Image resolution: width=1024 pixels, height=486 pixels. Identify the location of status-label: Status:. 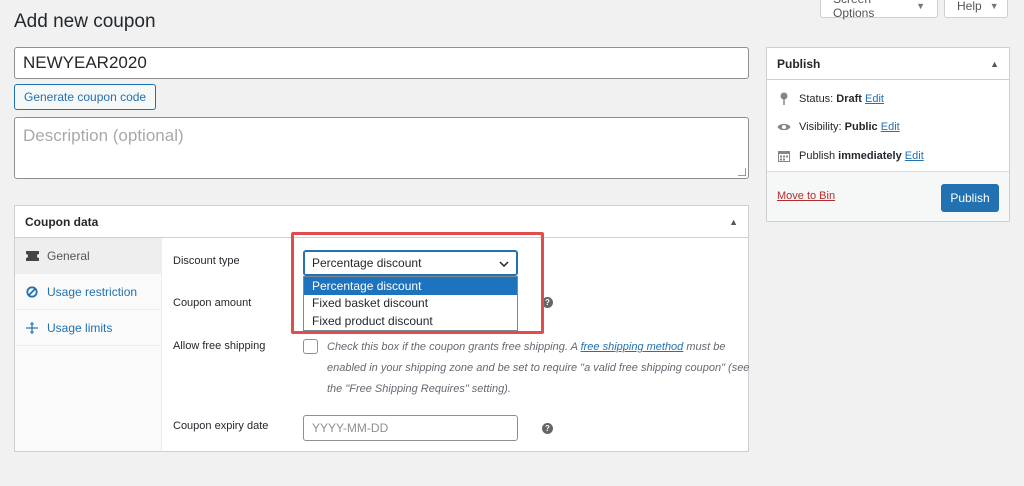
(818, 98).